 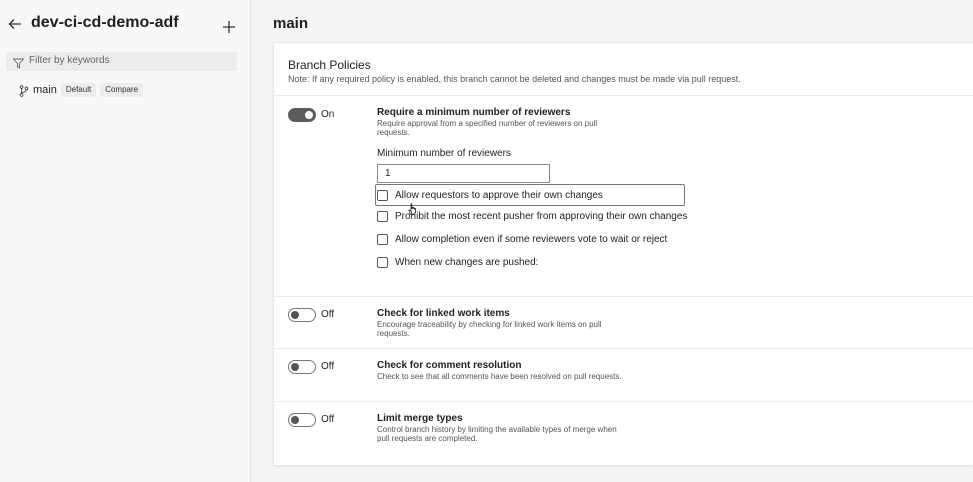 I want to click on option-new-changes-pushed: When new changes are pushed:, so click(x=457, y=262).